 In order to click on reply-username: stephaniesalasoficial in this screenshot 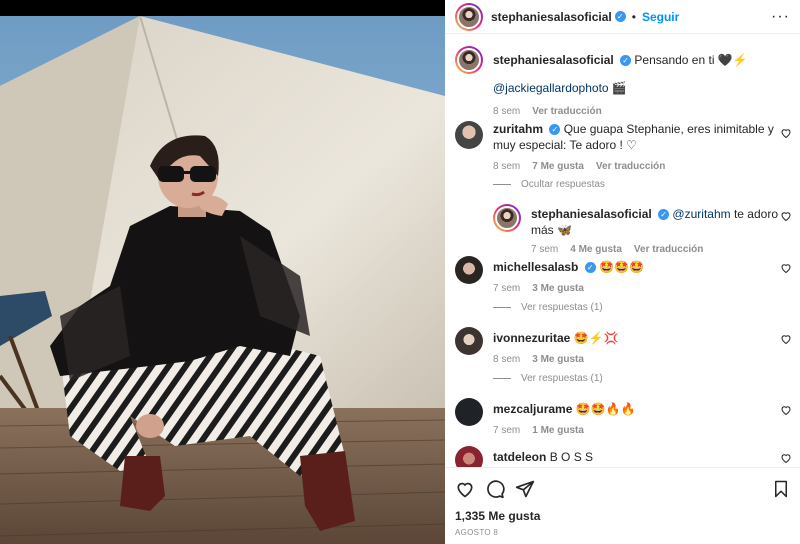, I will do `click(591, 214)`.